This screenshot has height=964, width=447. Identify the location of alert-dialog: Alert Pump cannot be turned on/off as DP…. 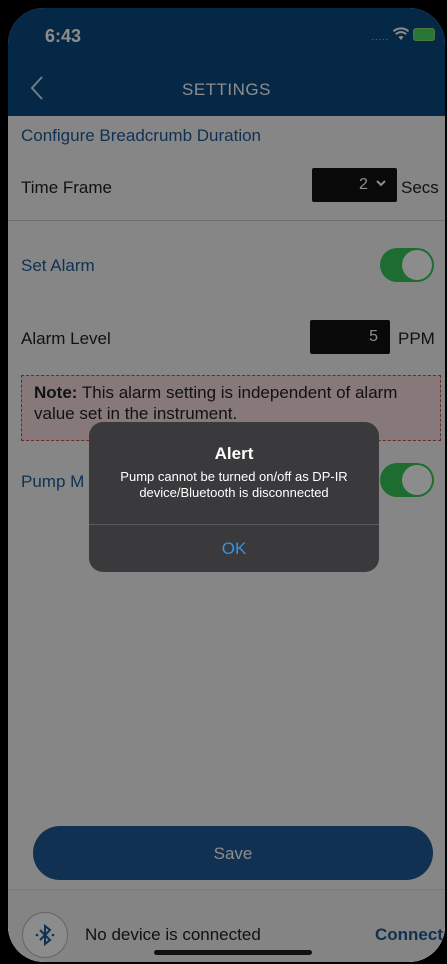
(234, 497).